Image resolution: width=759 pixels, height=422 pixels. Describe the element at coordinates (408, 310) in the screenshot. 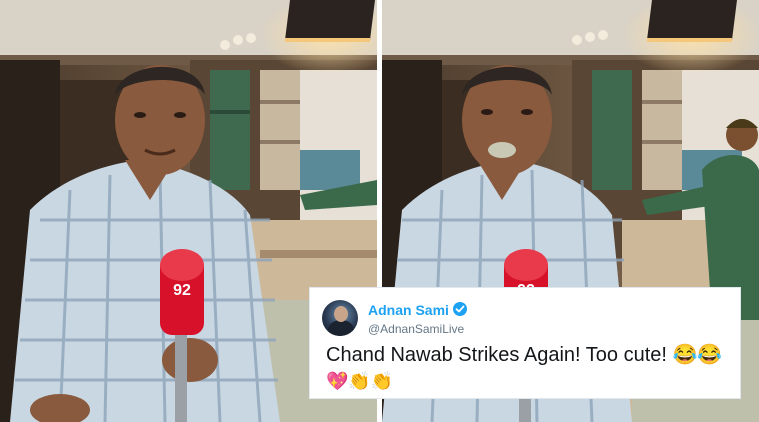

I see `display-name: Adnan Sami` at that location.